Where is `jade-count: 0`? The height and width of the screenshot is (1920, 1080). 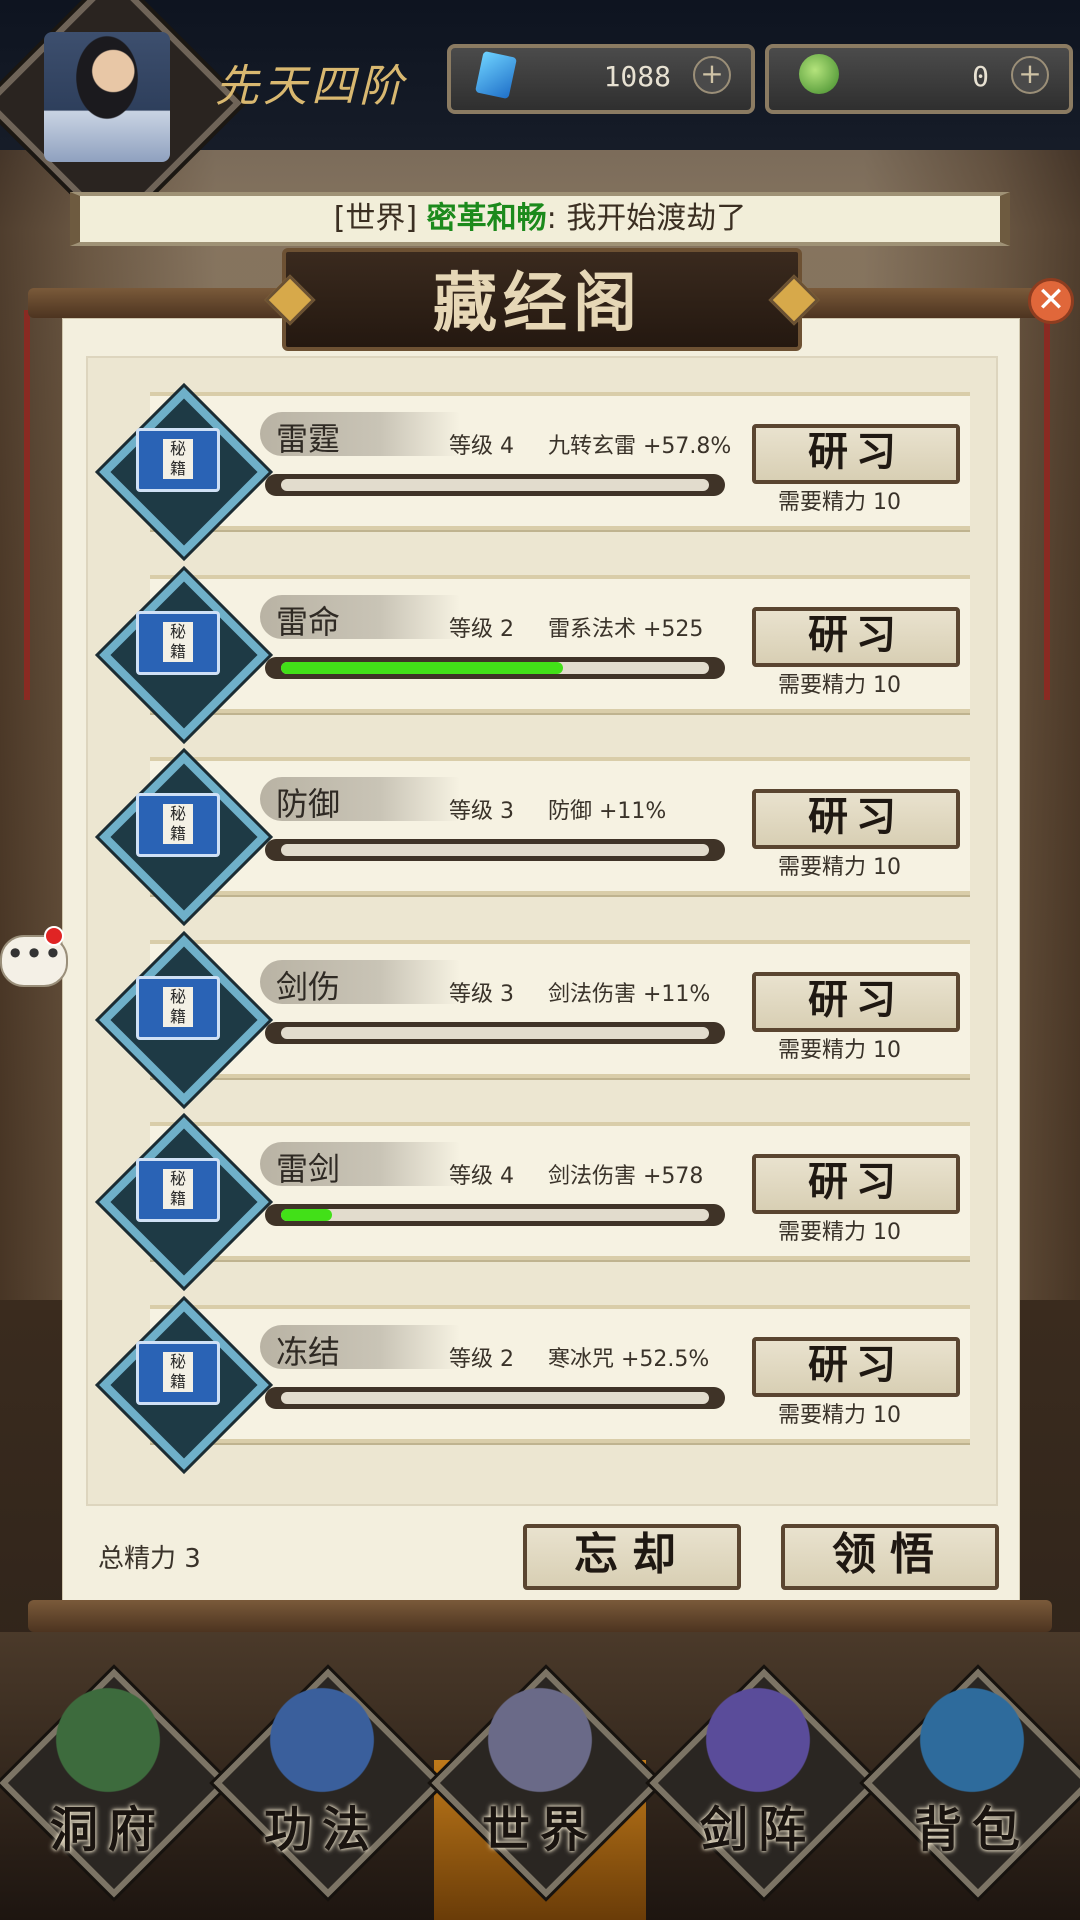
jade-count: 0 is located at coordinates (980, 76).